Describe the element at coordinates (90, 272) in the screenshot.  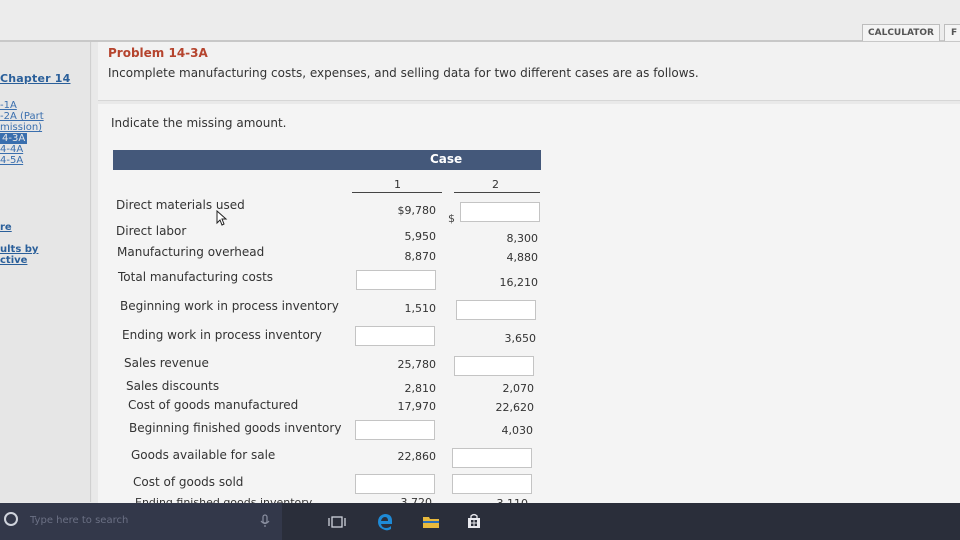
I see `sidebar-divider` at that location.